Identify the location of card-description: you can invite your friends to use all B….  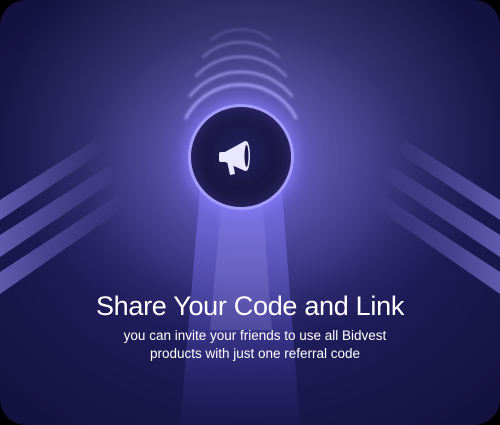
(255, 344).